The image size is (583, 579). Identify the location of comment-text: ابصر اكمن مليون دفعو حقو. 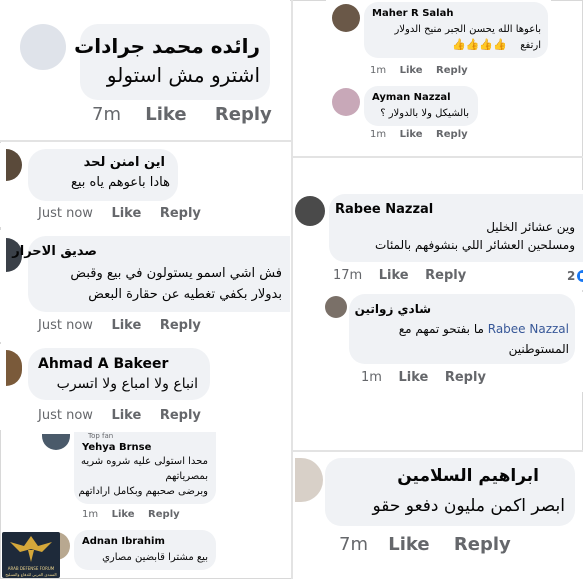
(468, 506).